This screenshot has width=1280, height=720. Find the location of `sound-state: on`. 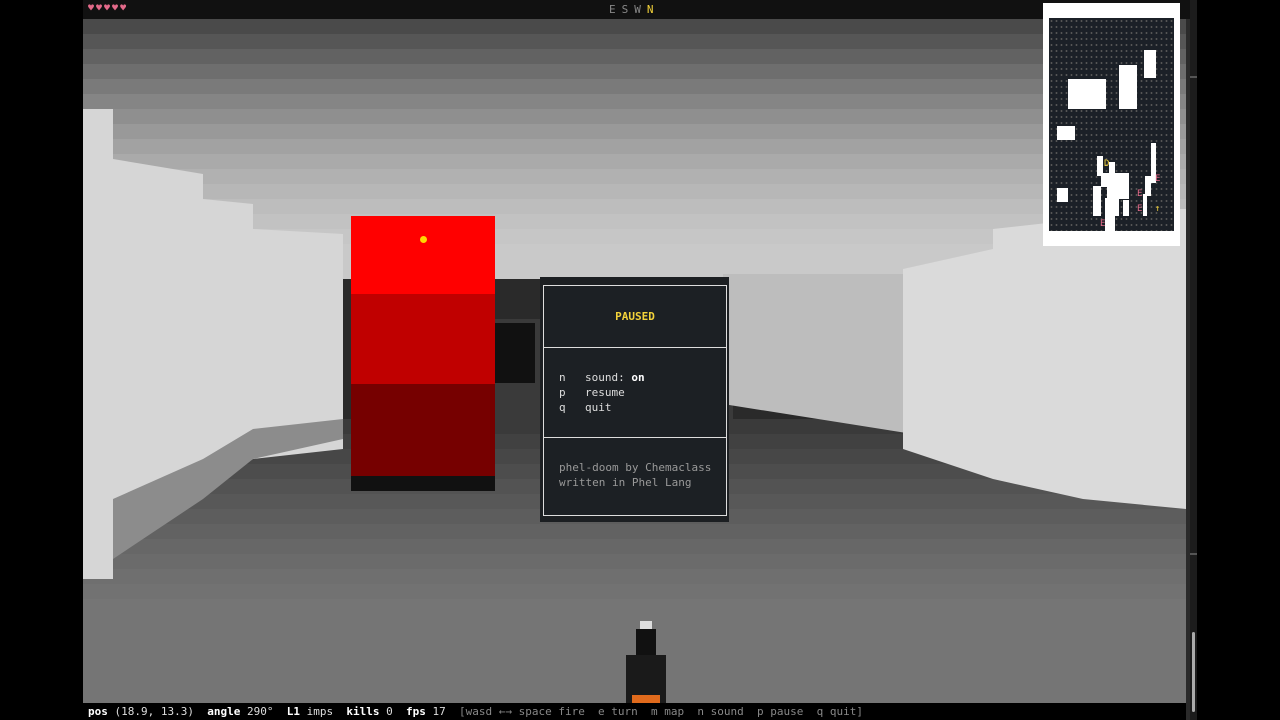

sound-state: on is located at coordinates (638, 377).